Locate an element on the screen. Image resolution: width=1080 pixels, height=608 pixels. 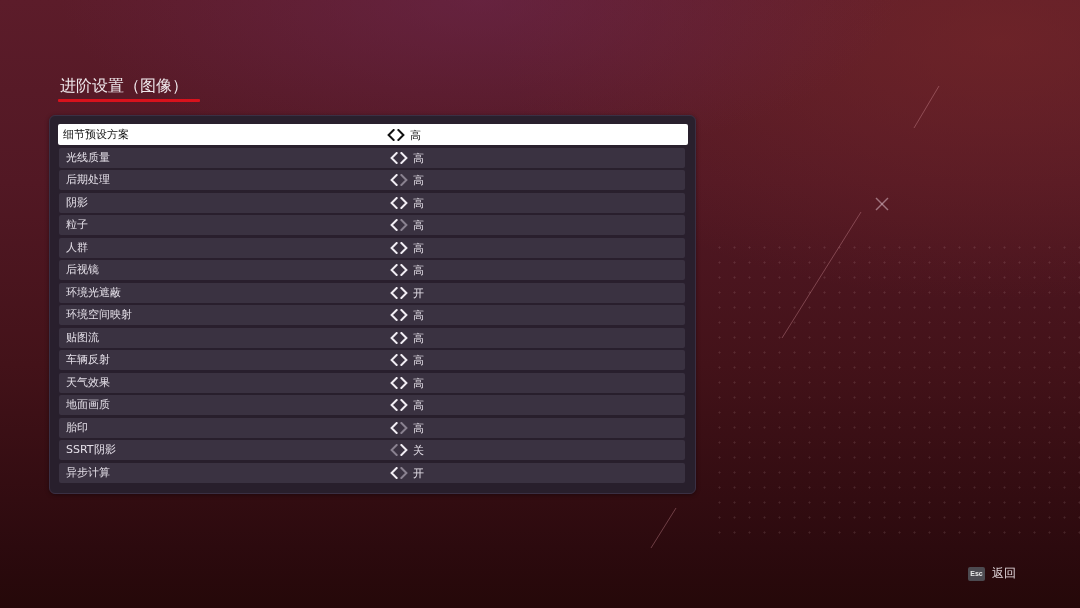
setting-row: 细节预设方案 高 is located at coordinates (373, 134).